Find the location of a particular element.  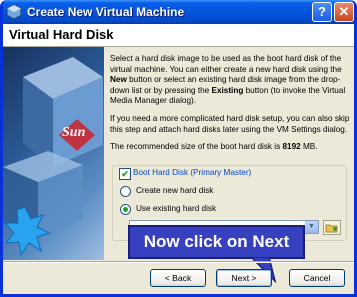

title-bar: Create New Virtual Machine ? ✕ is located at coordinates (178, 12).